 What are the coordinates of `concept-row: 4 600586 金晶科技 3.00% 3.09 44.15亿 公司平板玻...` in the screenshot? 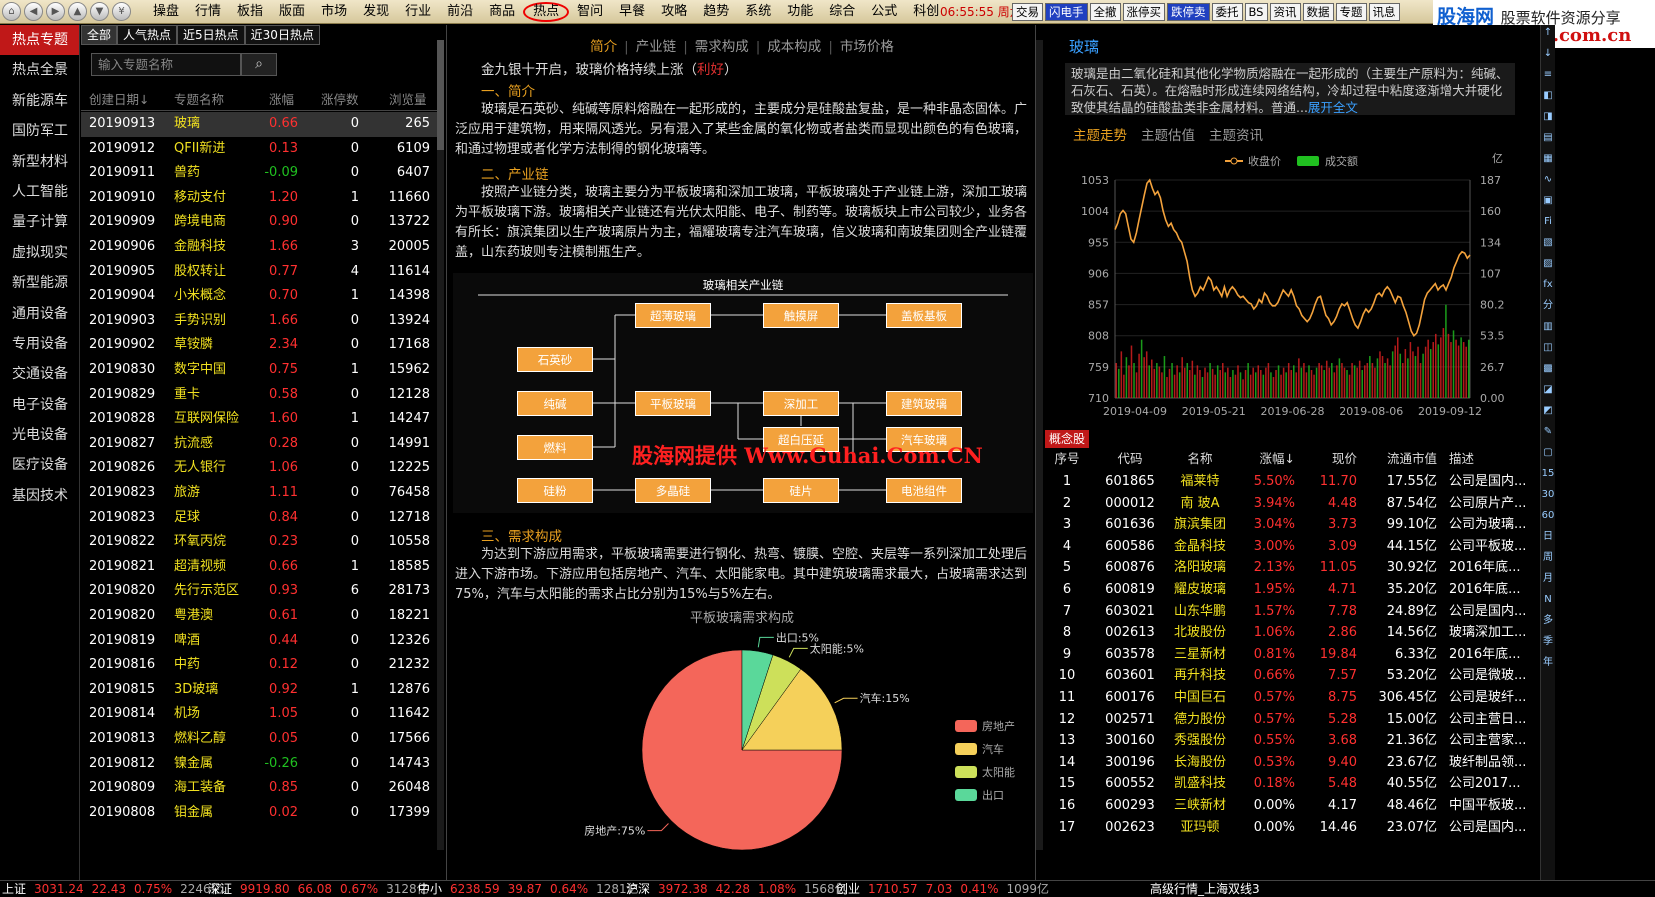 It's located at (1285, 547).